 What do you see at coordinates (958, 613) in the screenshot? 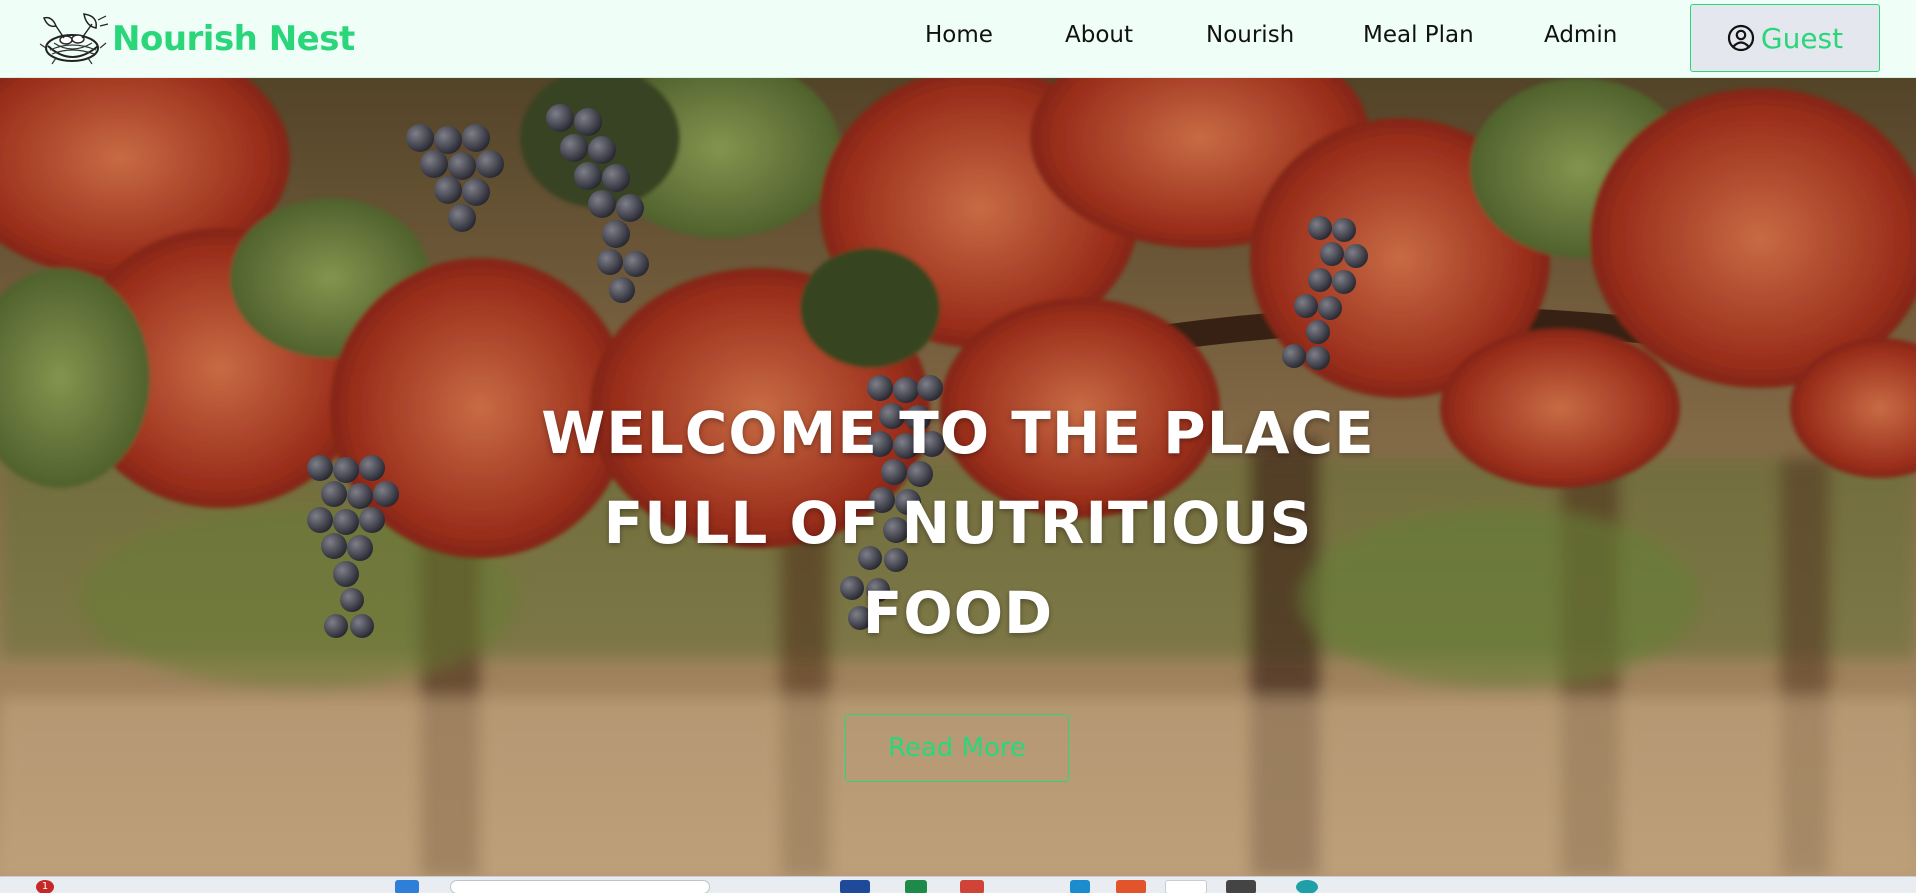
I see `hero-title-line: FOOD` at bounding box center [958, 613].